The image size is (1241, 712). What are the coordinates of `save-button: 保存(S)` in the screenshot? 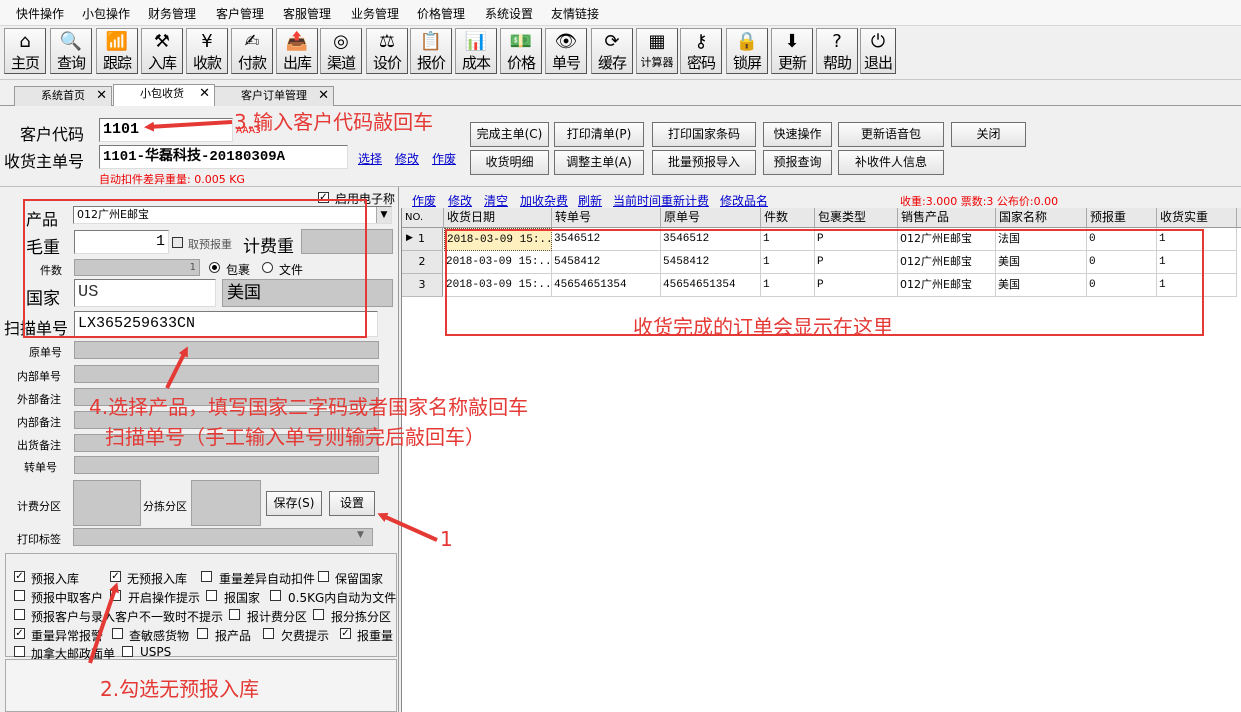 It's located at (294, 503).